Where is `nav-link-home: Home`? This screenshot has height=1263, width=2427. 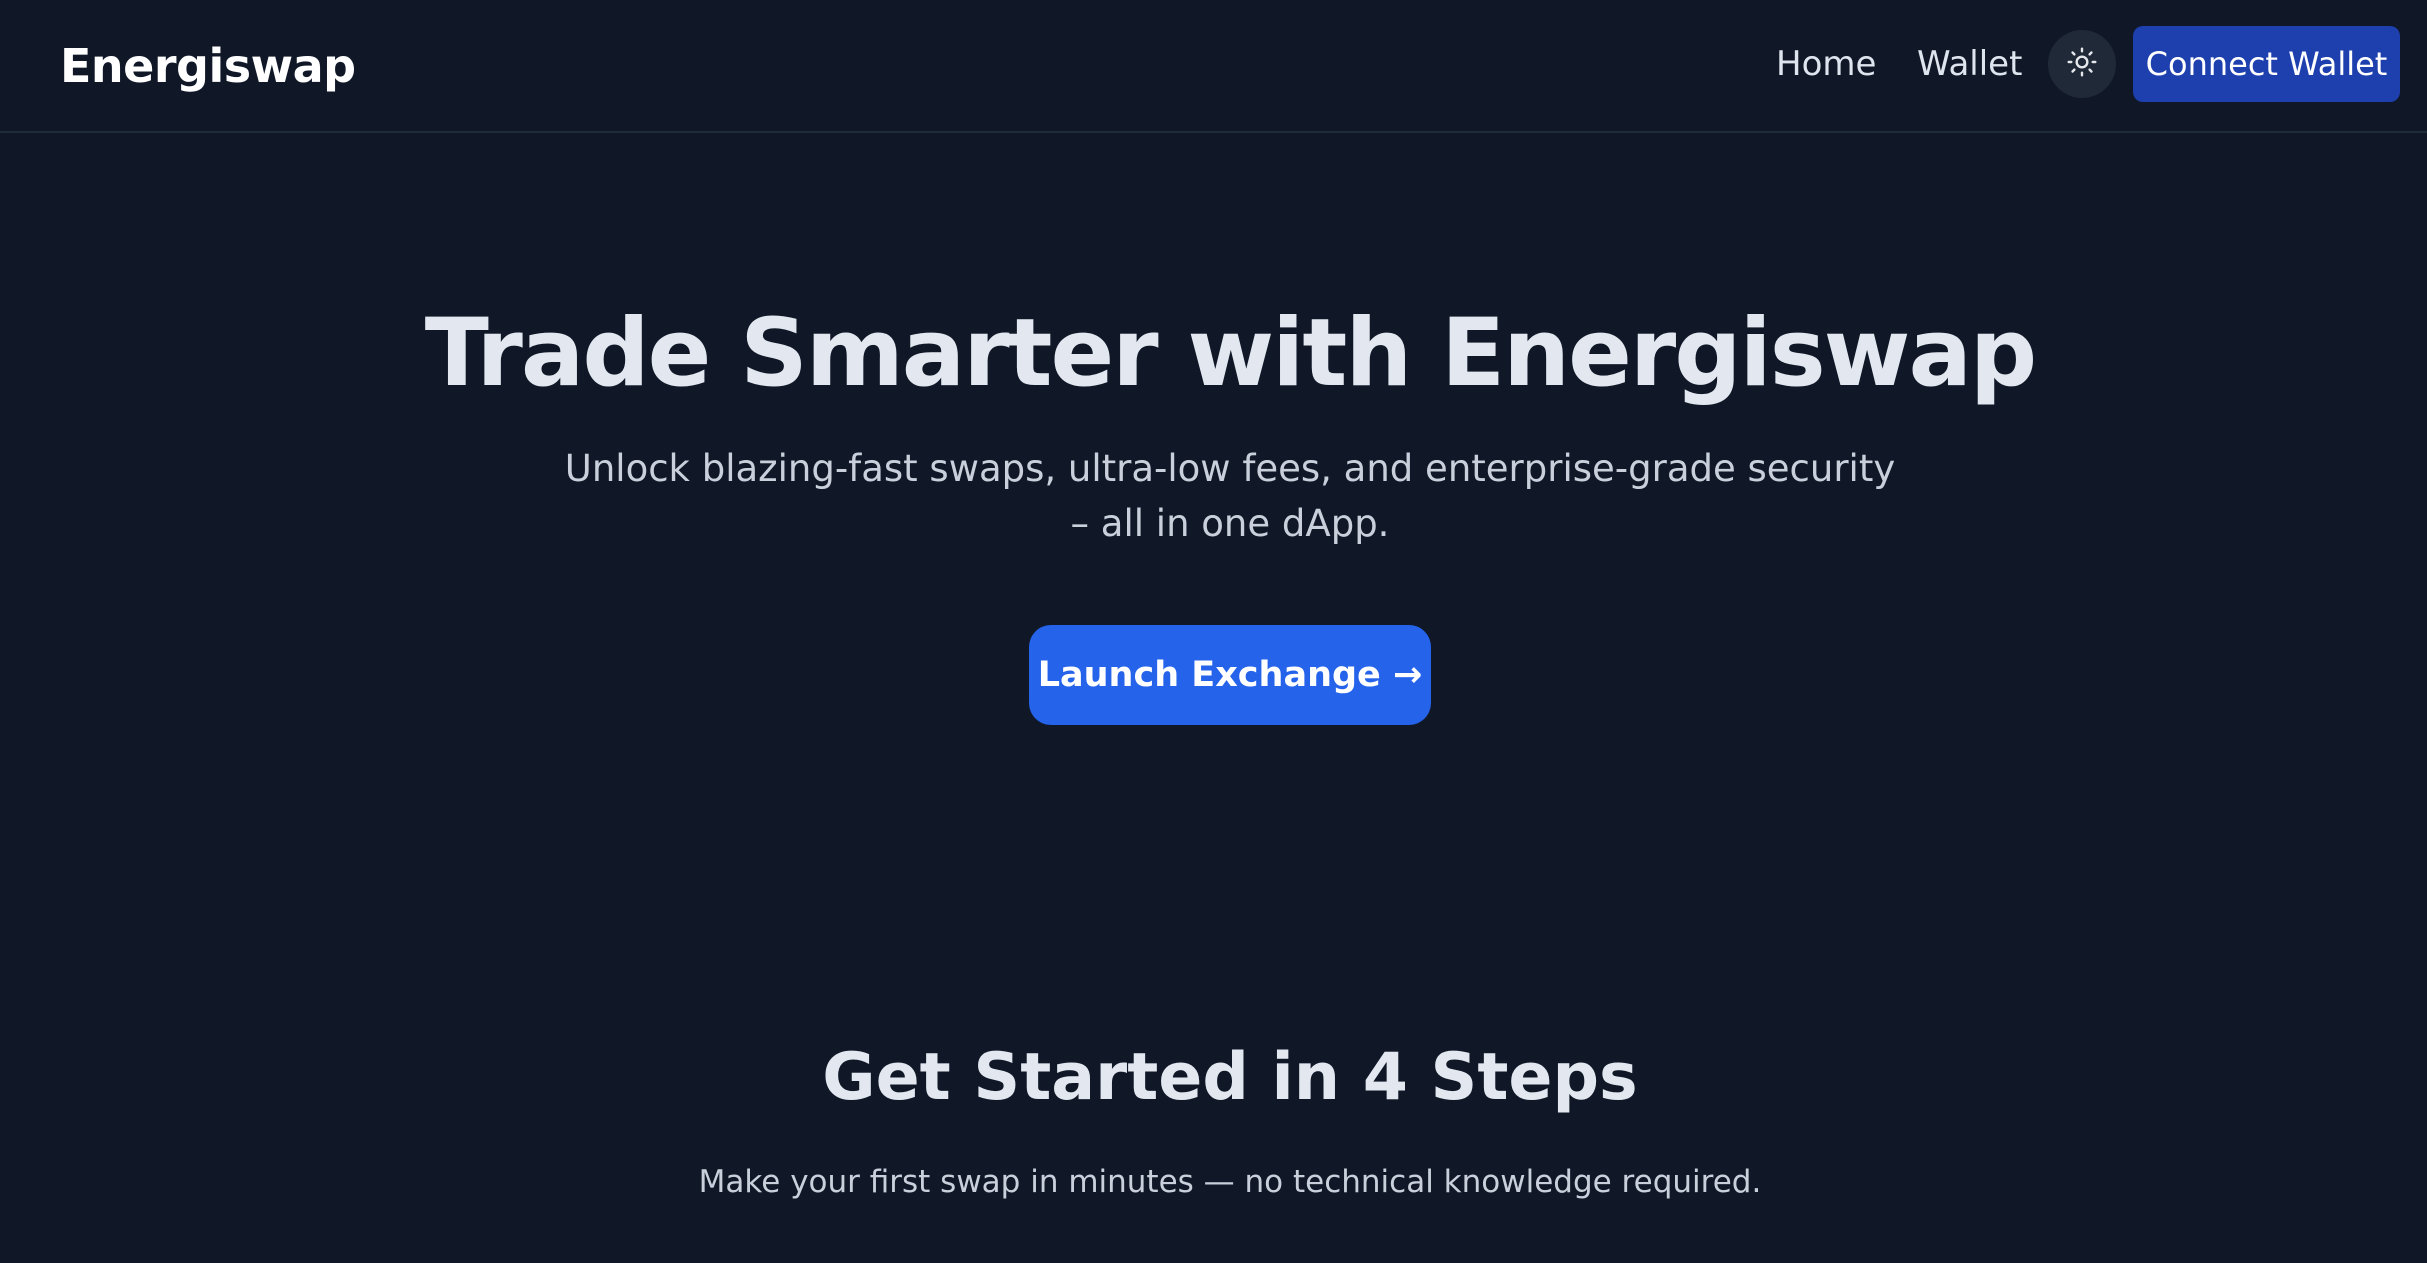
nav-link-home: Home is located at coordinates (1826, 64).